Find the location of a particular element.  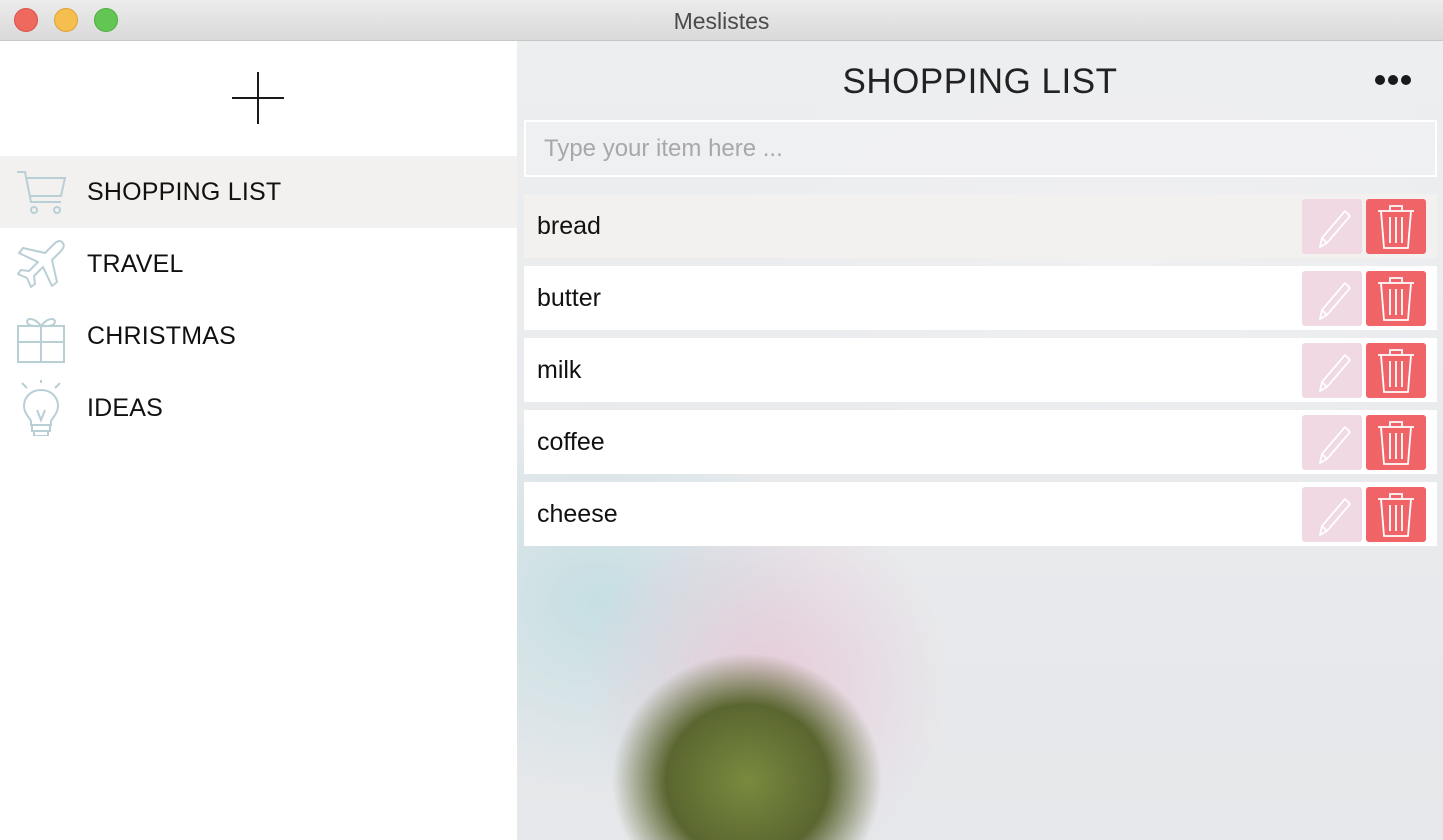

list-item-text: coffee is located at coordinates (571, 442).